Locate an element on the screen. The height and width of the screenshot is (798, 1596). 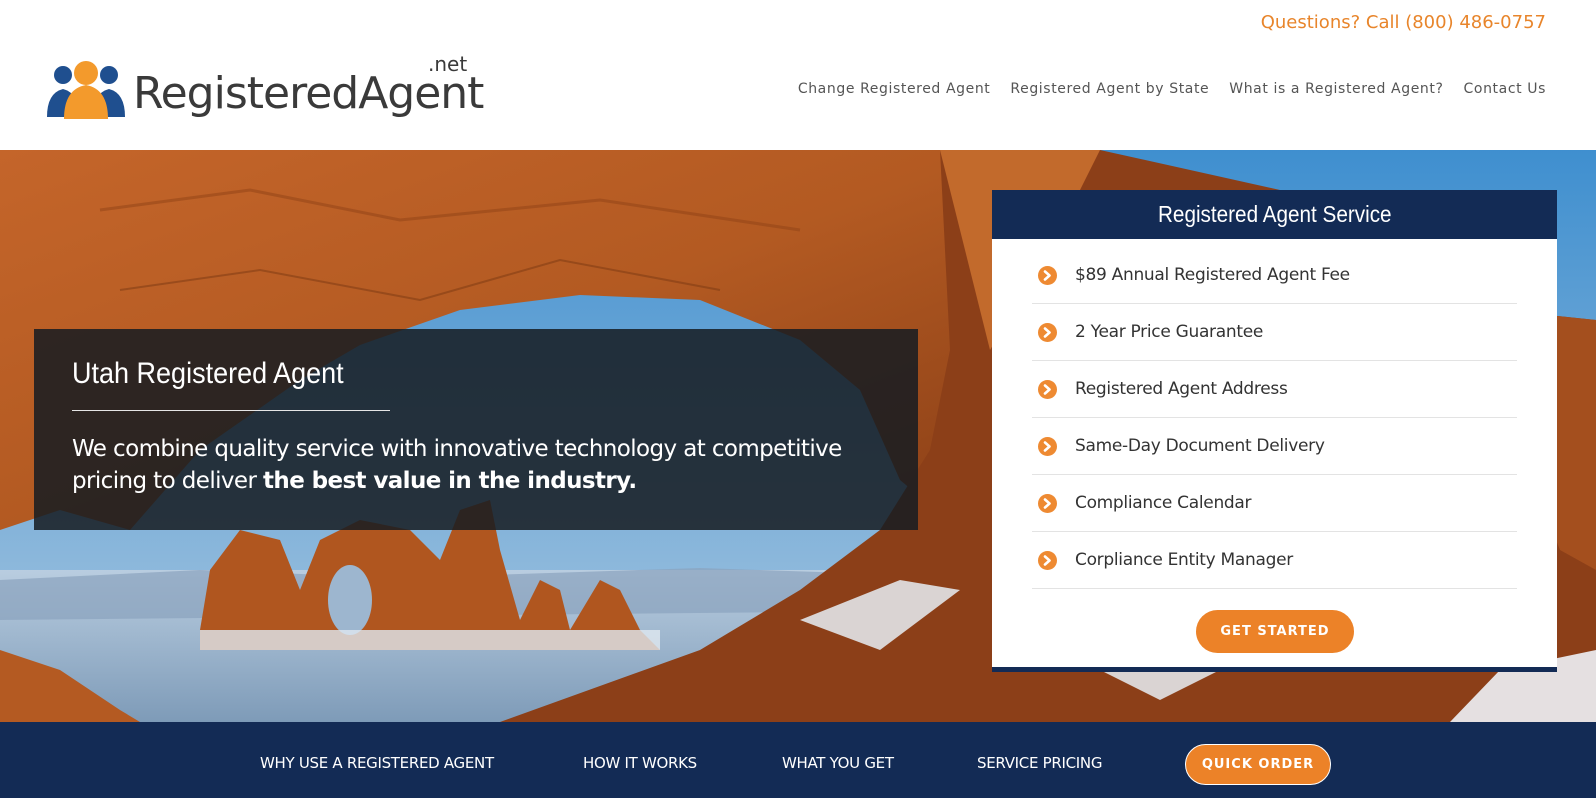
service-card-title: Registered Agent Service is located at coordinates (1274, 214).